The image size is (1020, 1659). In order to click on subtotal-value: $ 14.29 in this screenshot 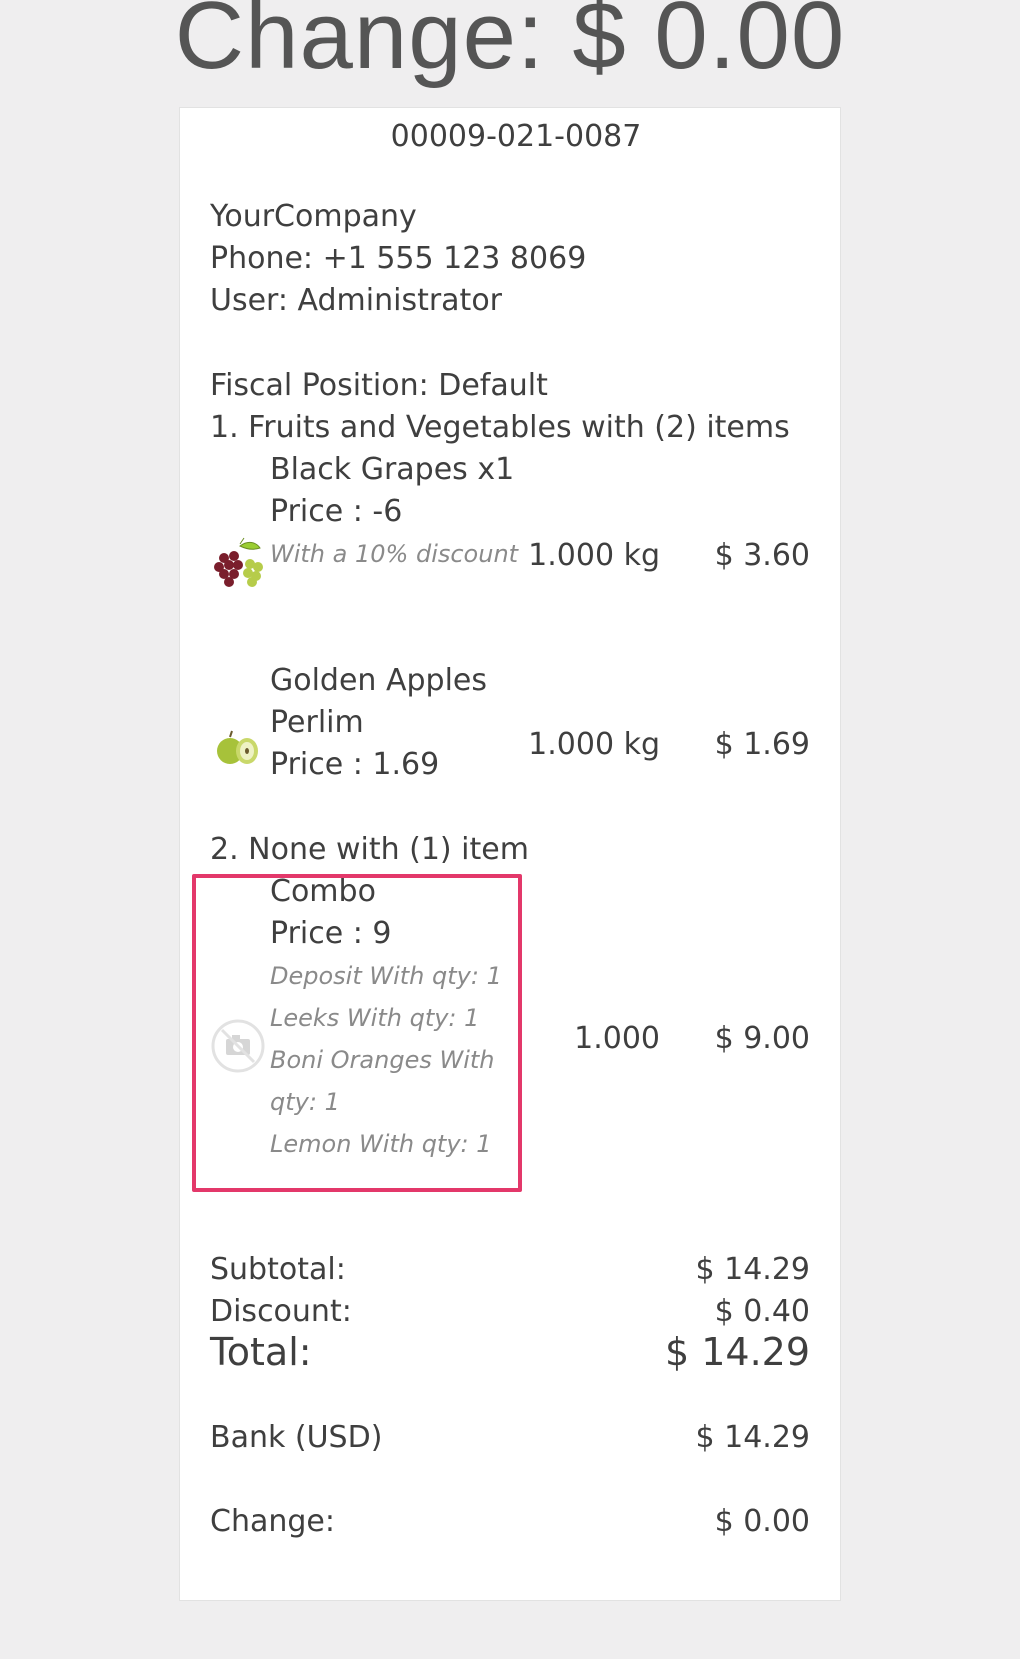, I will do `click(752, 1269)`.